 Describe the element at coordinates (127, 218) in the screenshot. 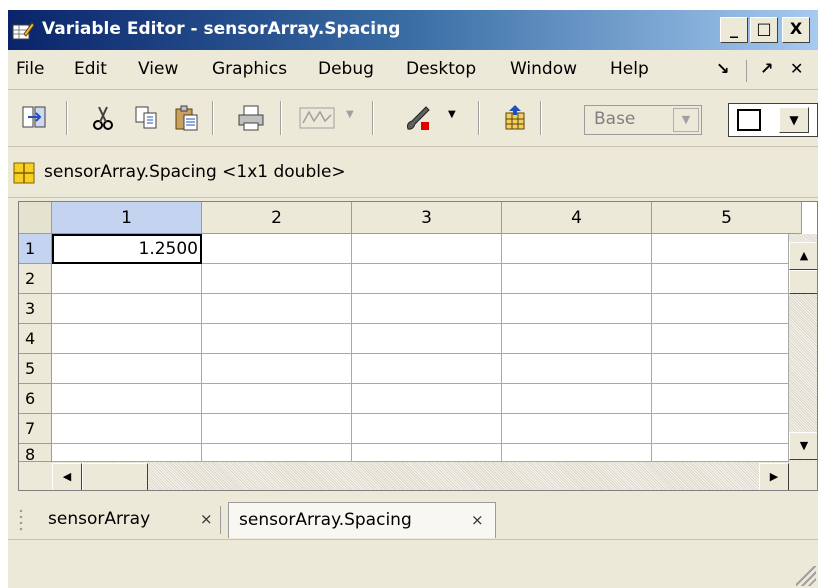

I see `column-header: 1` at that location.